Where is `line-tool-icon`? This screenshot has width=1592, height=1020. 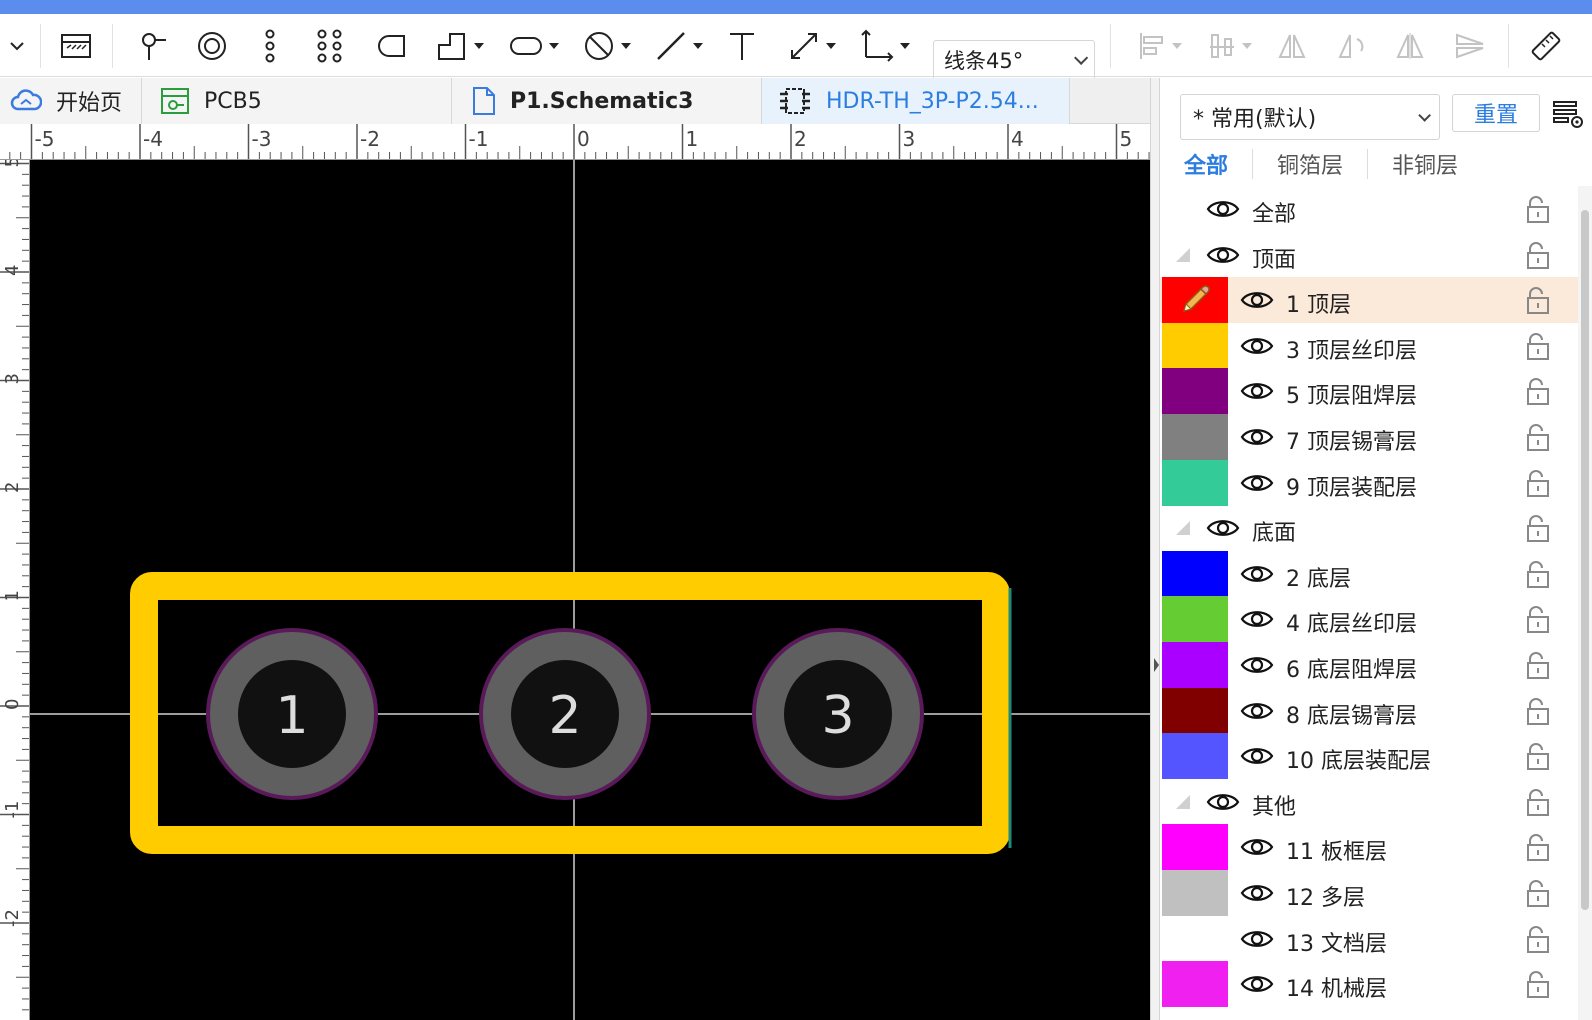
line-tool-icon is located at coordinates (679, 46).